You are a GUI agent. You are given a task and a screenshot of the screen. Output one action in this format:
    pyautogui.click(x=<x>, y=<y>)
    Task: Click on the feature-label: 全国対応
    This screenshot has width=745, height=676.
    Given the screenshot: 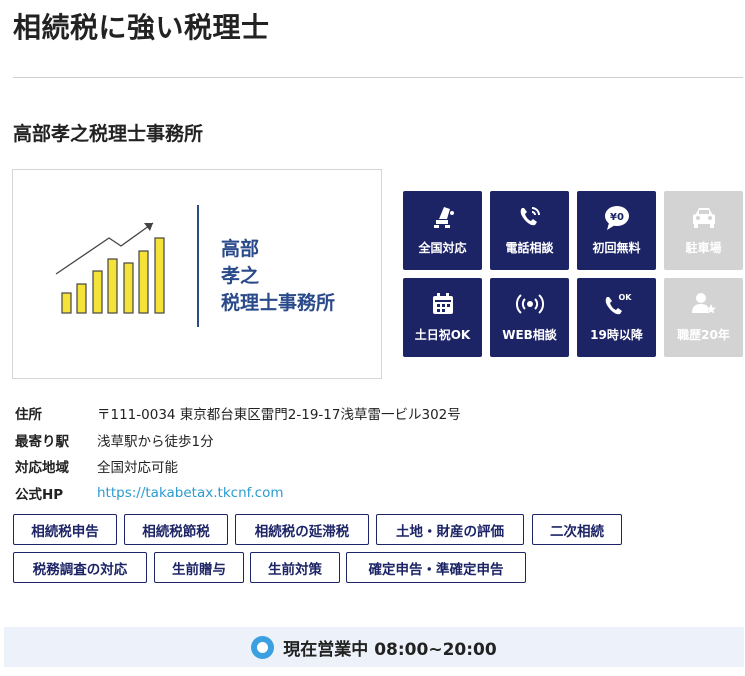 What is the action you would take?
    pyautogui.click(x=442, y=248)
    